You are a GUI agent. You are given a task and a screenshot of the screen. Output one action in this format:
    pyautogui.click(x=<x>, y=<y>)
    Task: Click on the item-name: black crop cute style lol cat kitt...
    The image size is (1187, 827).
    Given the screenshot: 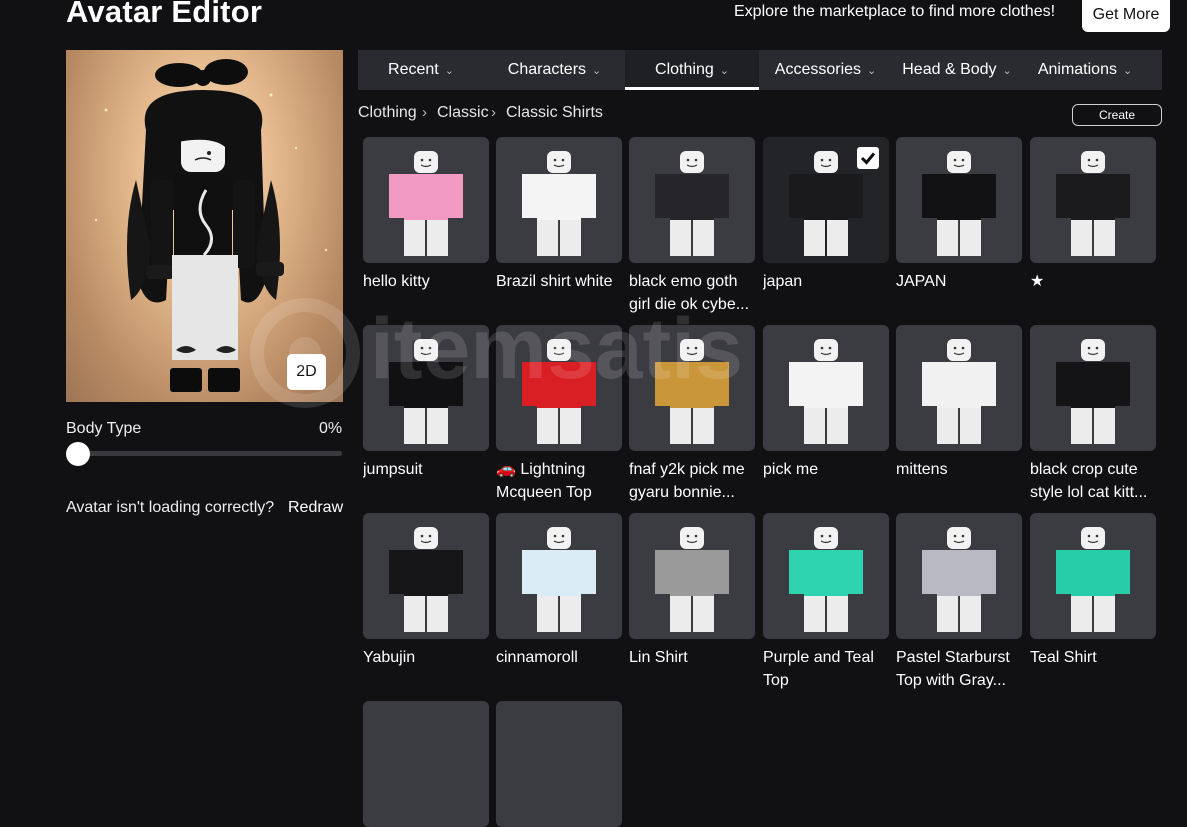 What is the action you would take?
    pyautogui.click(x=1094, y=481)
    